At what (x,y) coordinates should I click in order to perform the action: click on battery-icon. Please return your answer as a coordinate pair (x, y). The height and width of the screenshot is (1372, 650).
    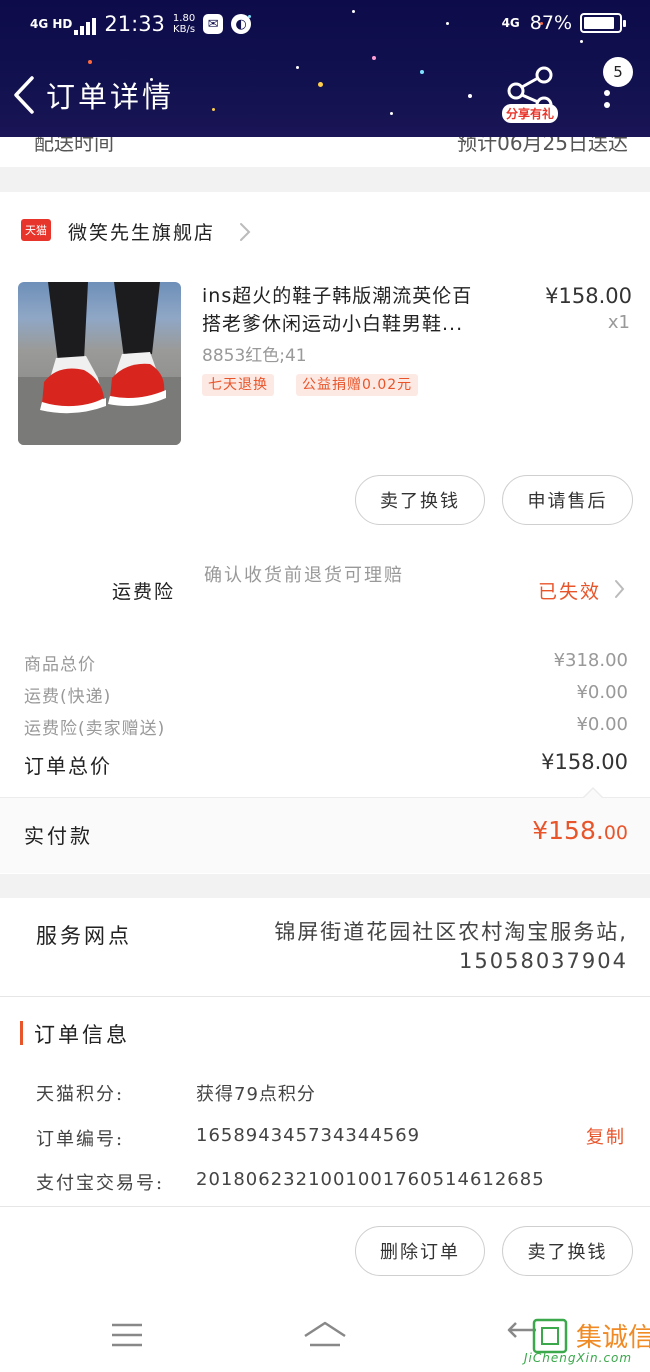
    Looking at the image, I should click on (603, 23).